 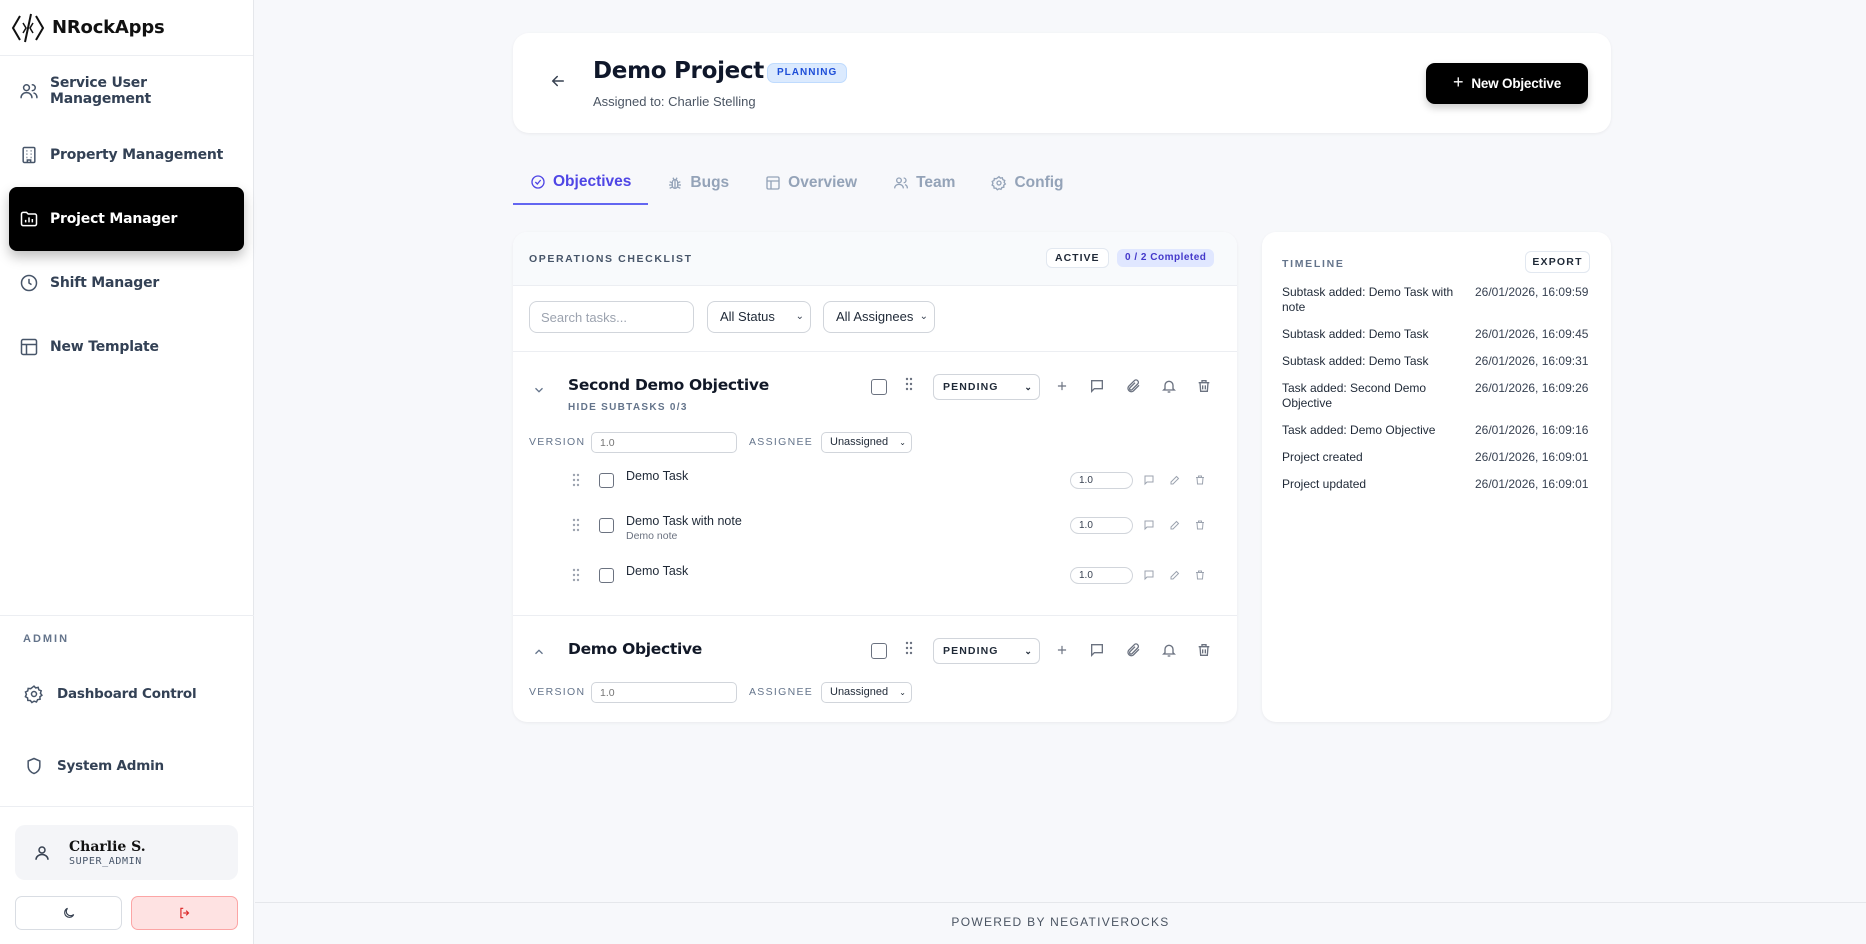 What do you see at coordinates (538, 182) in the screenshot?
I see `check-circle-icon` at bounding box center [538, 182].